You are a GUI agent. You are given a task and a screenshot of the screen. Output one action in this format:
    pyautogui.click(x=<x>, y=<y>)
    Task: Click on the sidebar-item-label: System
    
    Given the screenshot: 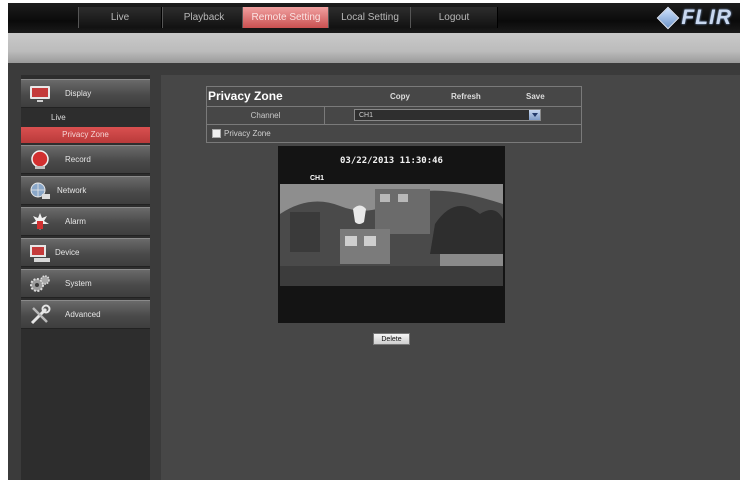 What is the action you would take?
    pyautogui.click(x=78, y=283)
    